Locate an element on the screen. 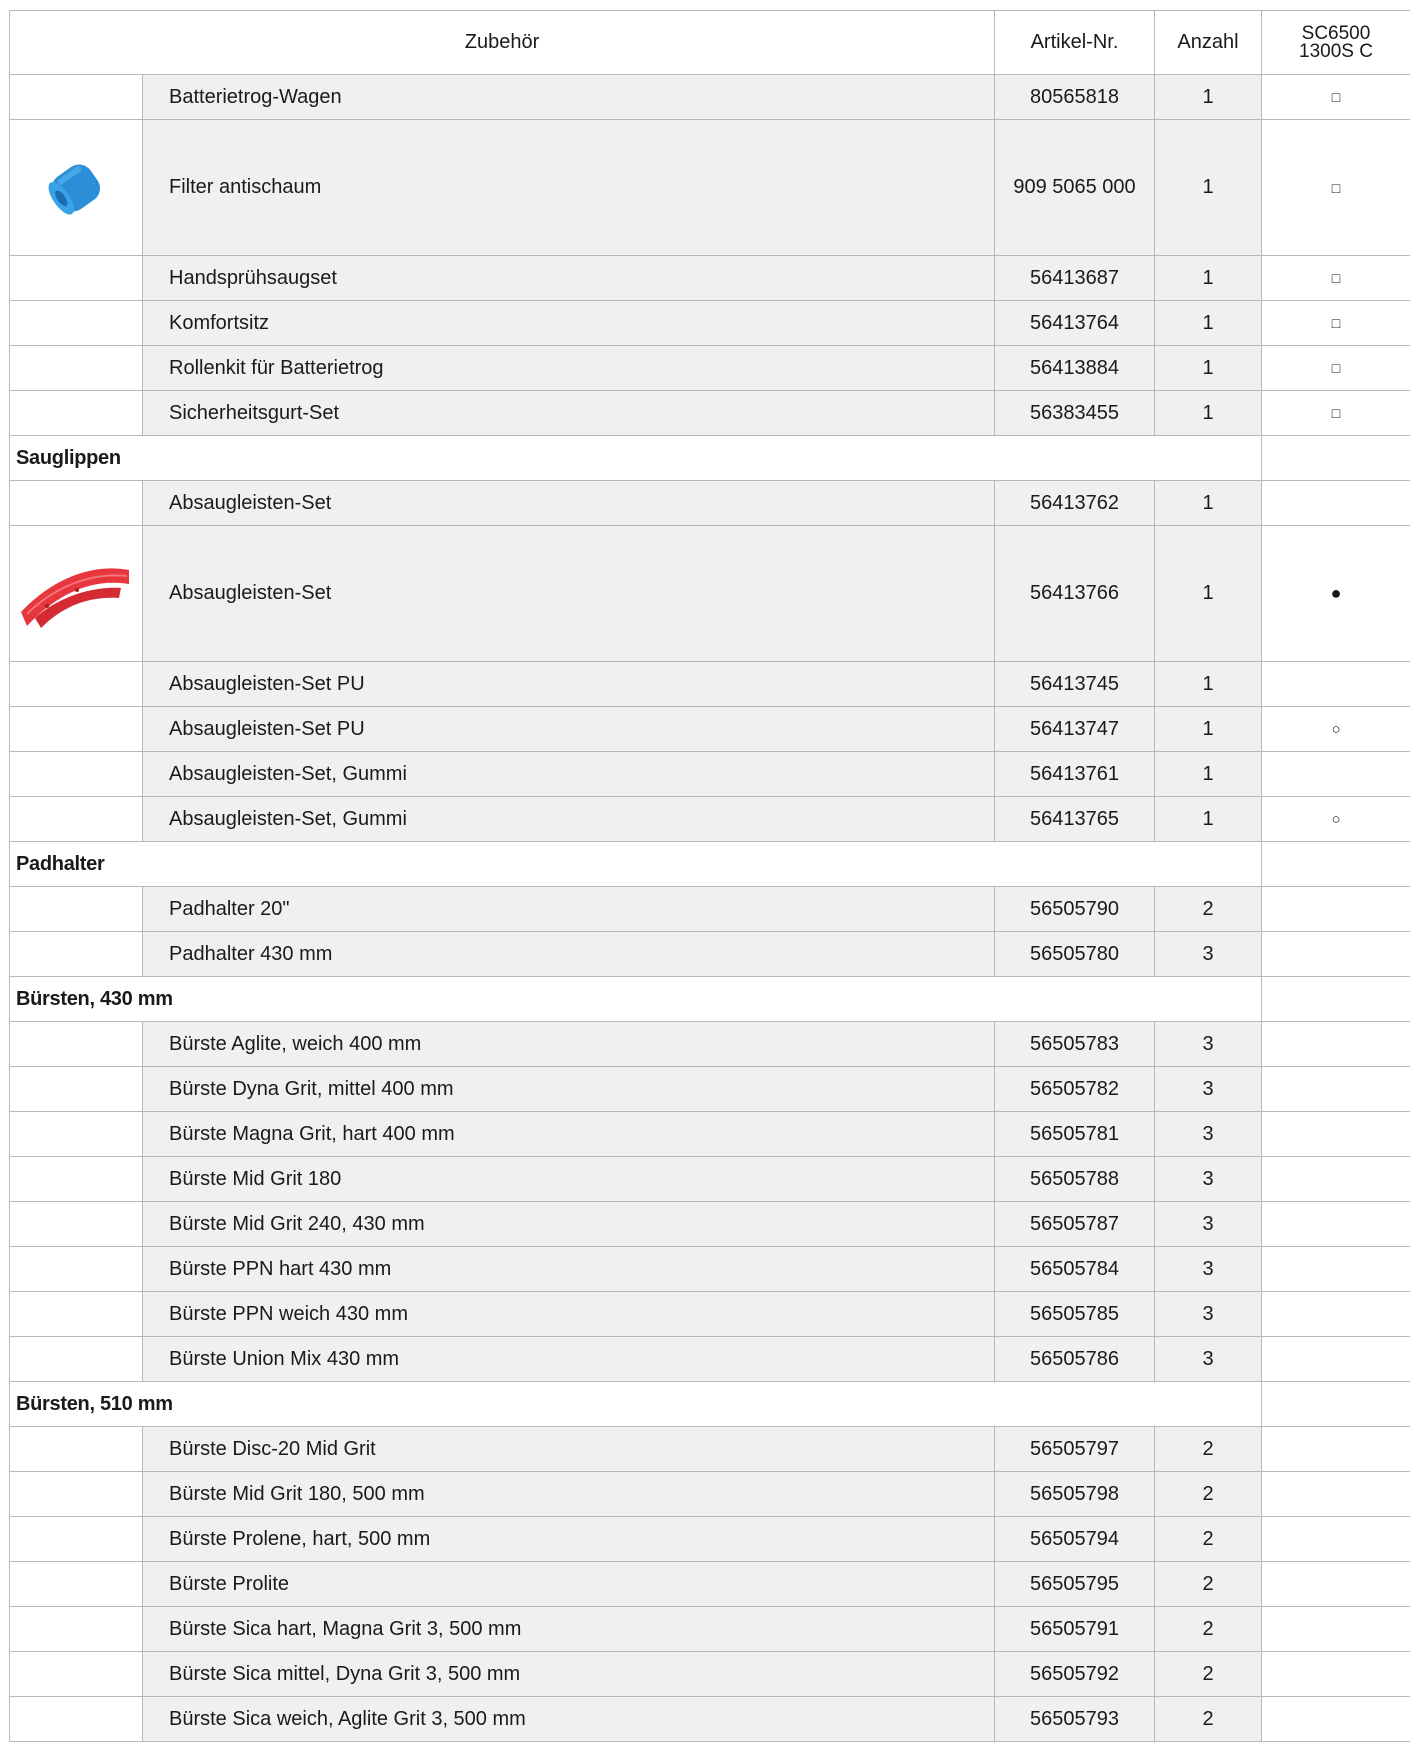  table-row: Padhalter 430 mm 56505780 3 is located at coordinates (709, 954).